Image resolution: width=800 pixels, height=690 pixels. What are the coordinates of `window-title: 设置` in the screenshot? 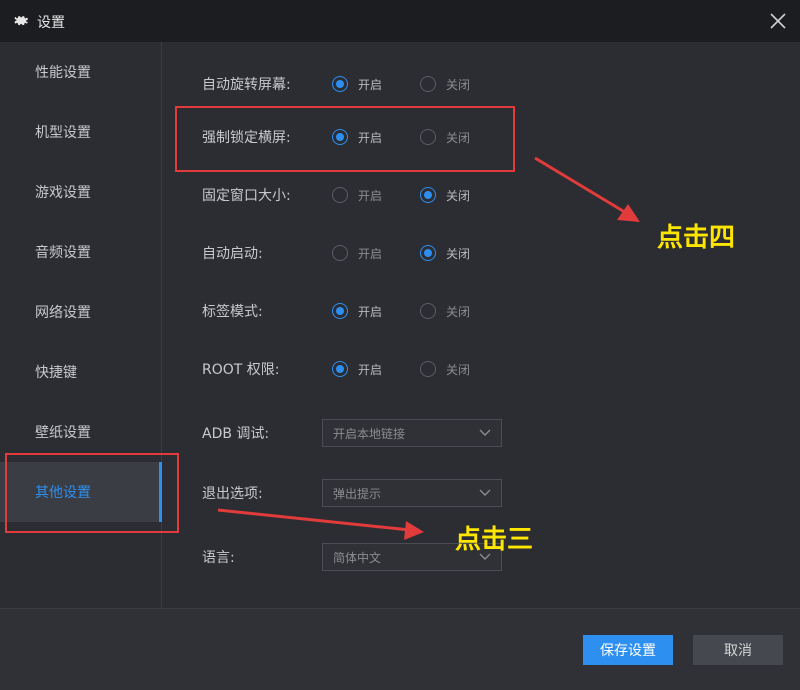 It's located at (51, 23).